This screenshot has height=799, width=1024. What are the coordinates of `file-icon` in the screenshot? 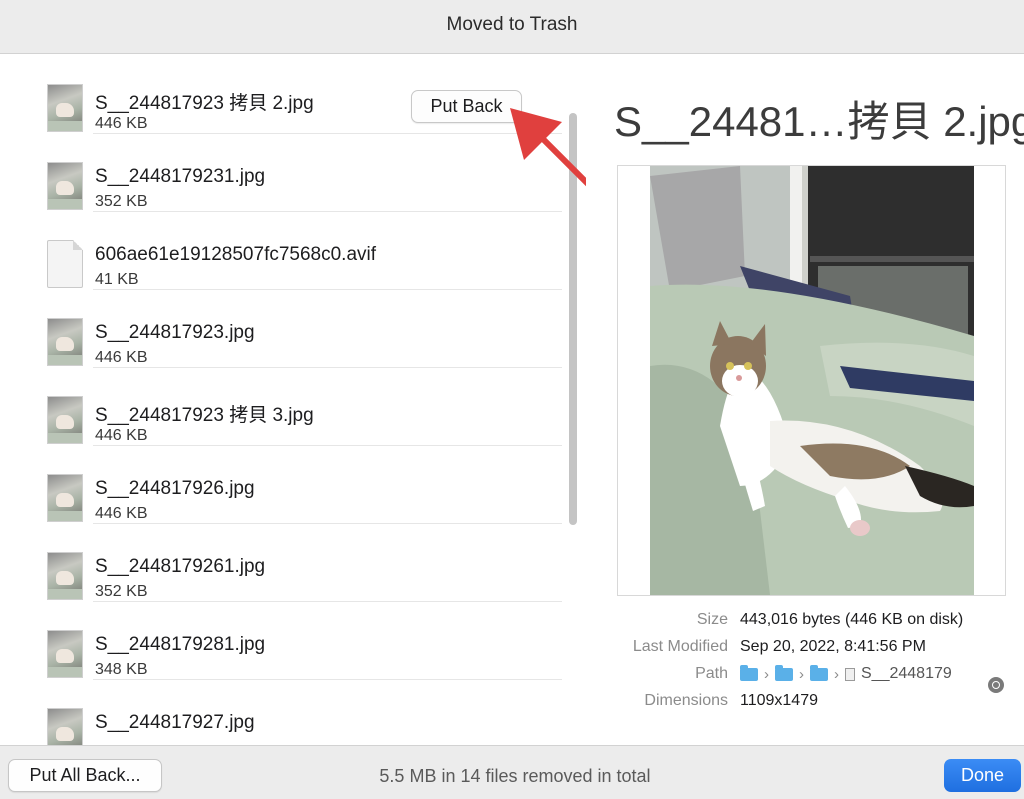 It's located at (850, 674).